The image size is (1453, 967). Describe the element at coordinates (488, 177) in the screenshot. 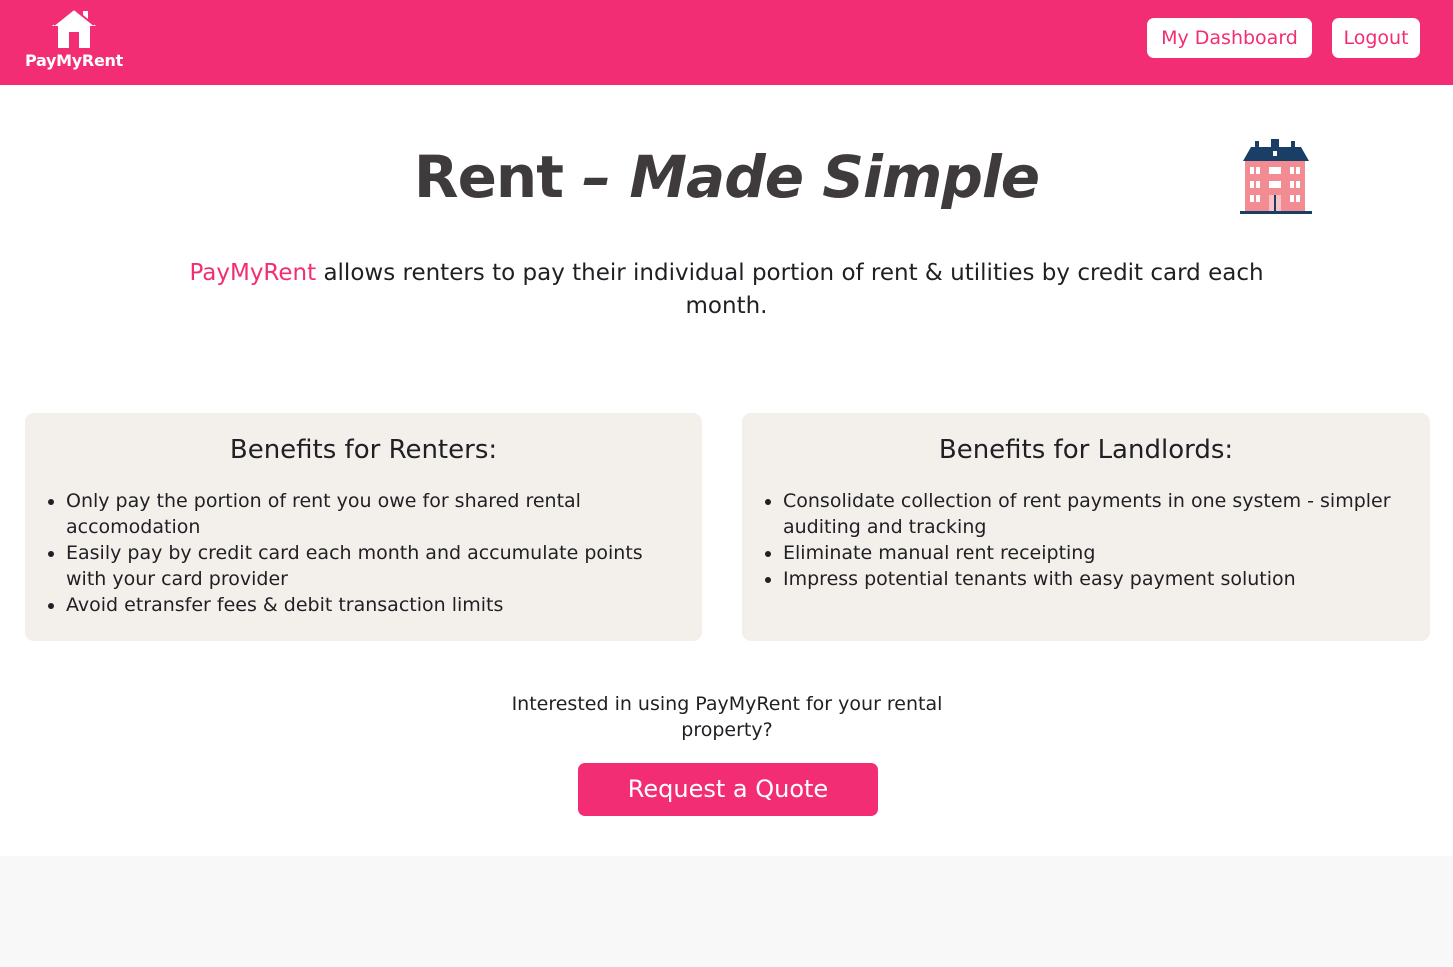

I see `hero-title-plain: Rent` at that location.